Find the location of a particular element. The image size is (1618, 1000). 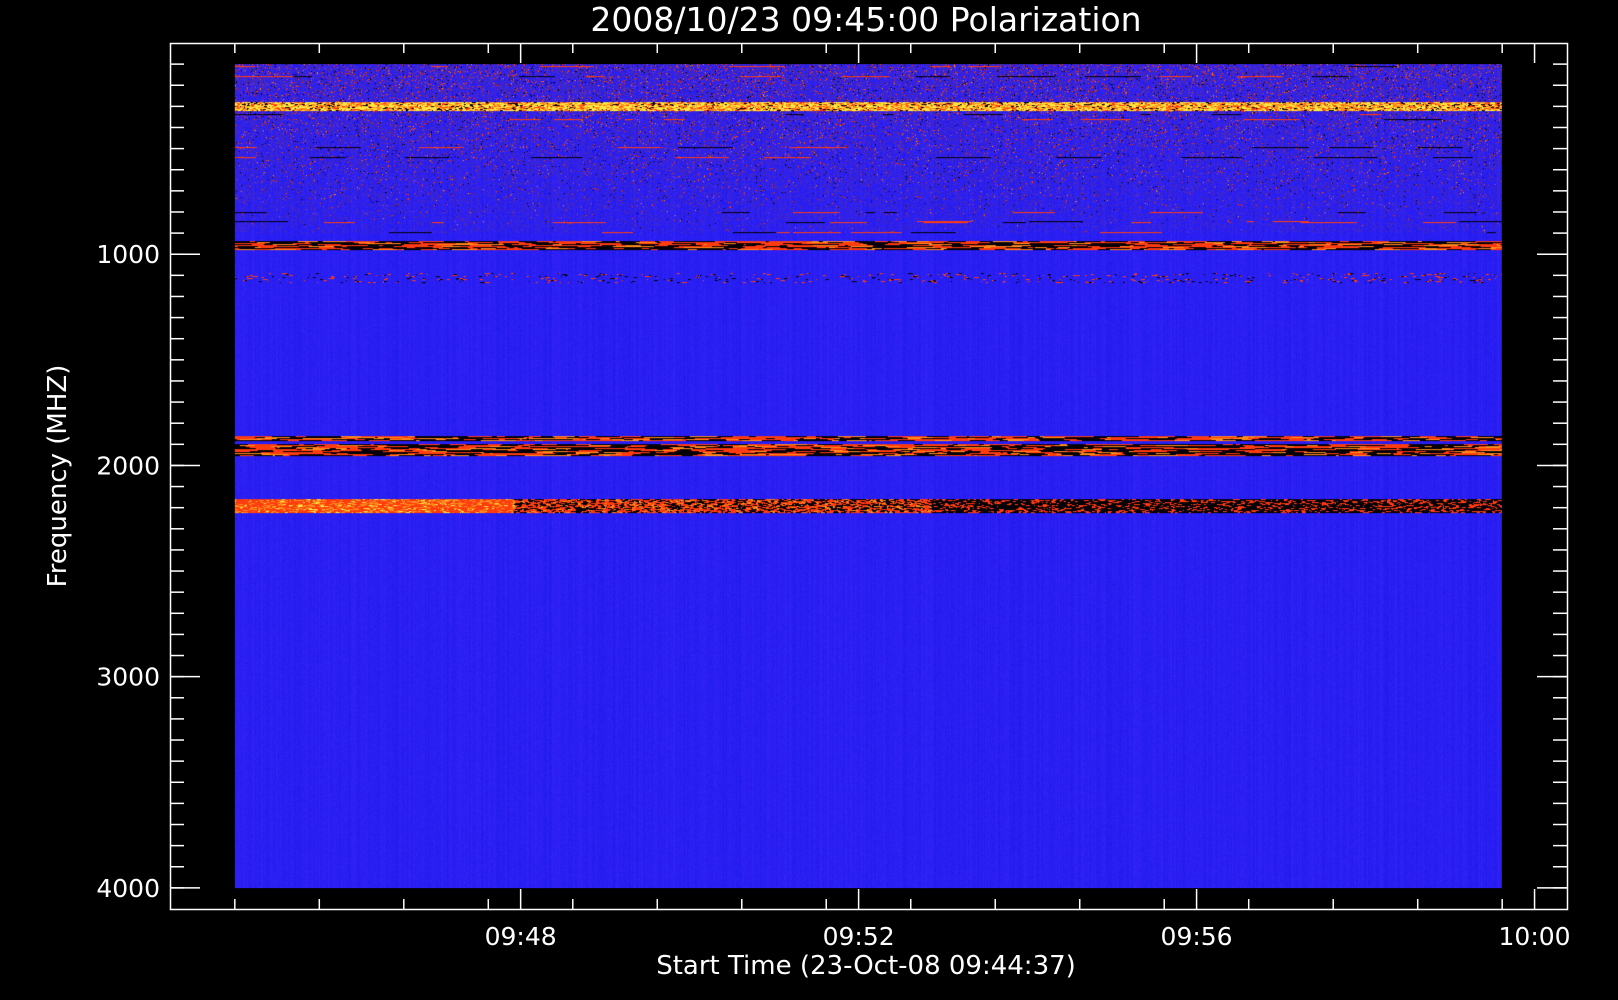

x-tick-label: 10:00 is located at coordinates (1535, 936).